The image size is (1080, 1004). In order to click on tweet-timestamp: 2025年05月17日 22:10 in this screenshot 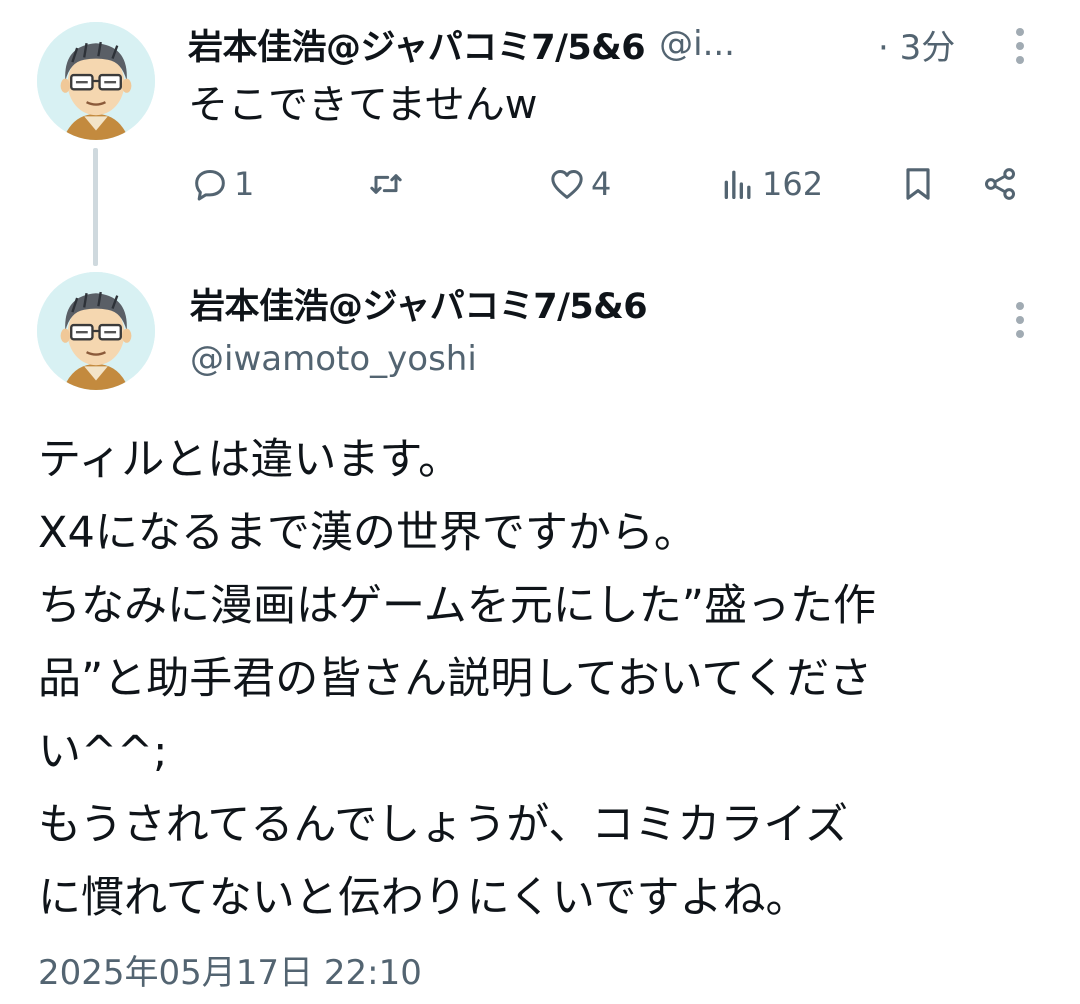, I will do `click(230, 969)`.